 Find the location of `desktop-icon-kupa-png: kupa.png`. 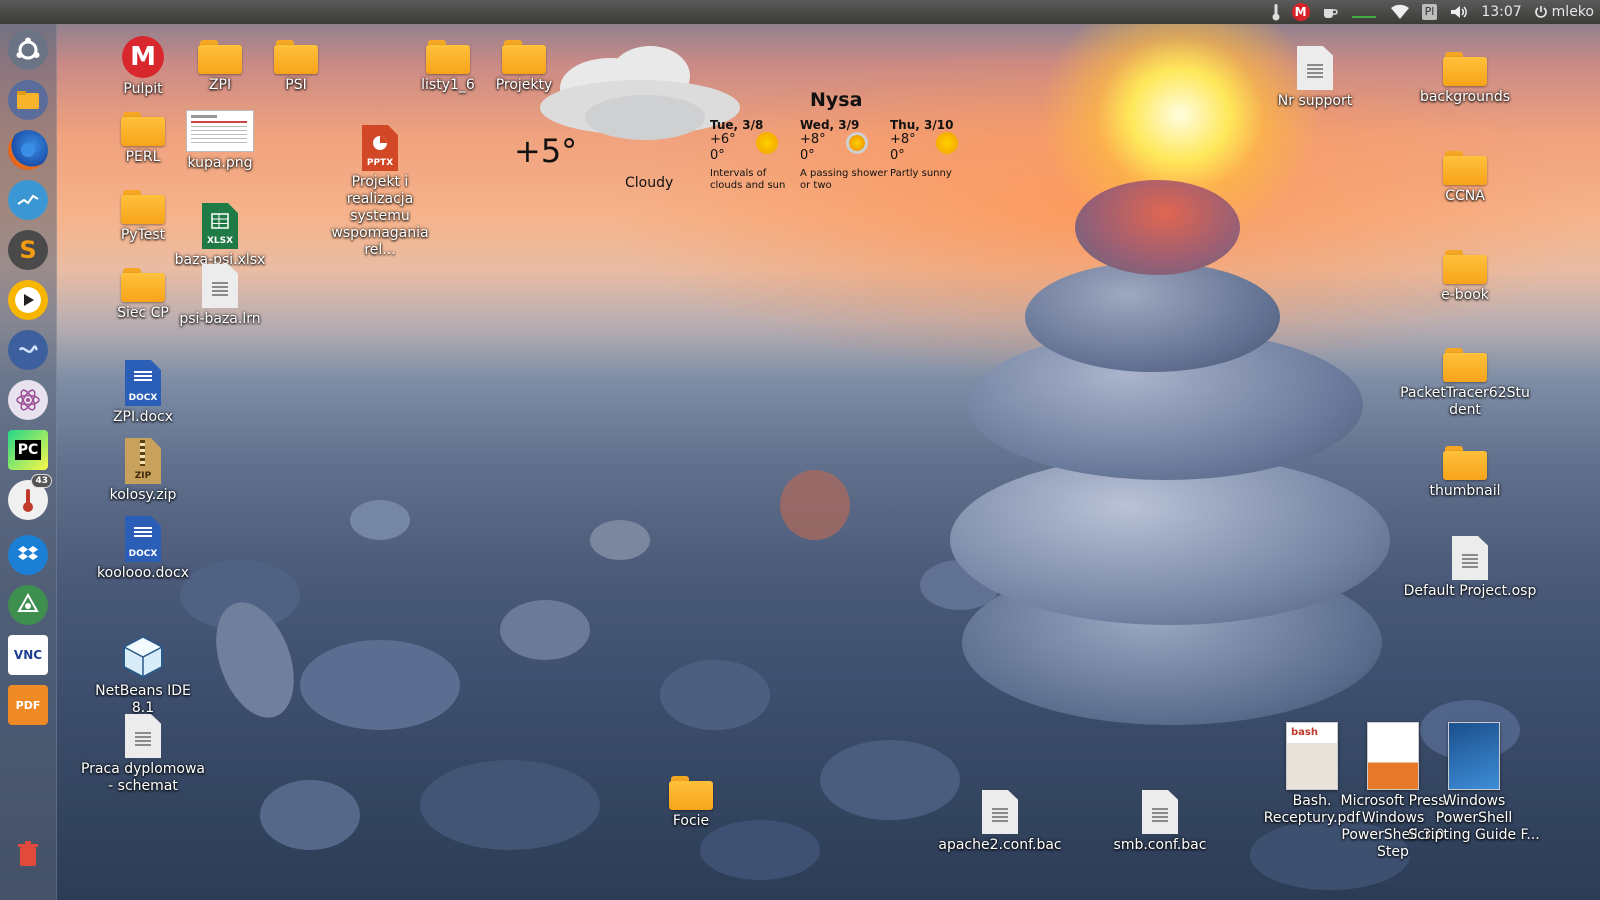

desktop-icon-kupa-png: kupa.png is located at coordinates (220, 141).